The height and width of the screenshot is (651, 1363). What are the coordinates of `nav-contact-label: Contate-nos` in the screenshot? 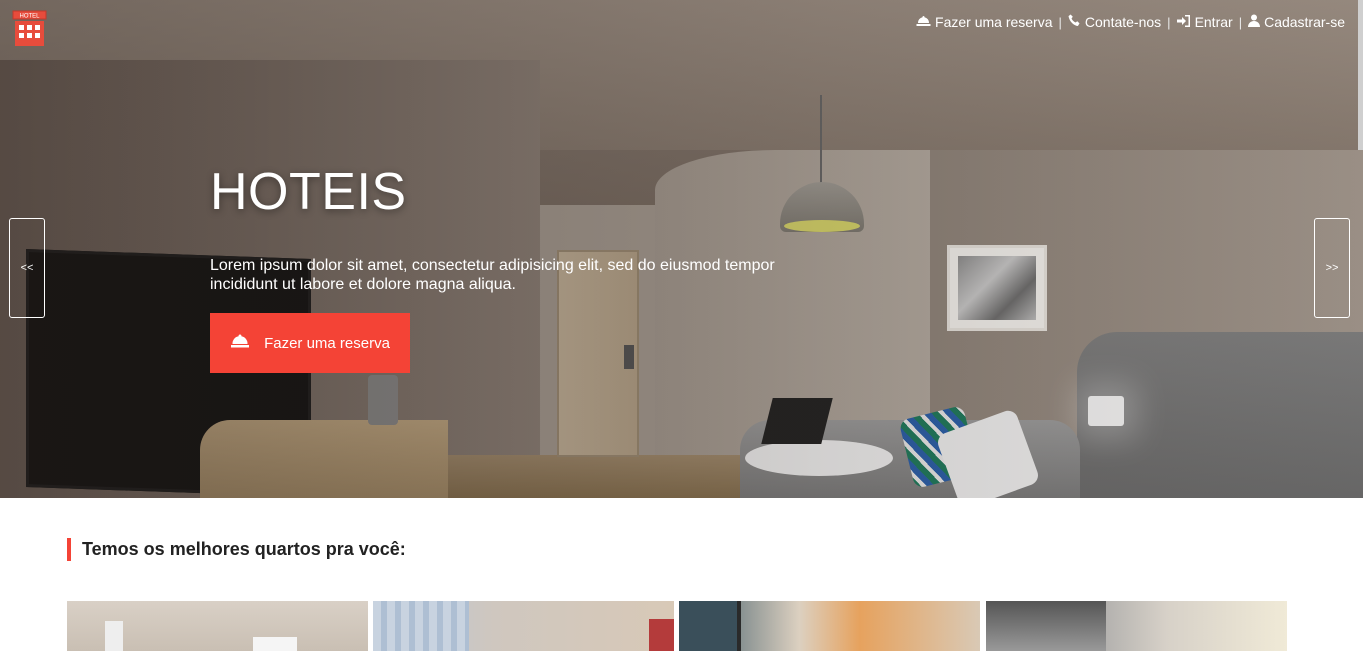 It's located at (1123, 22).